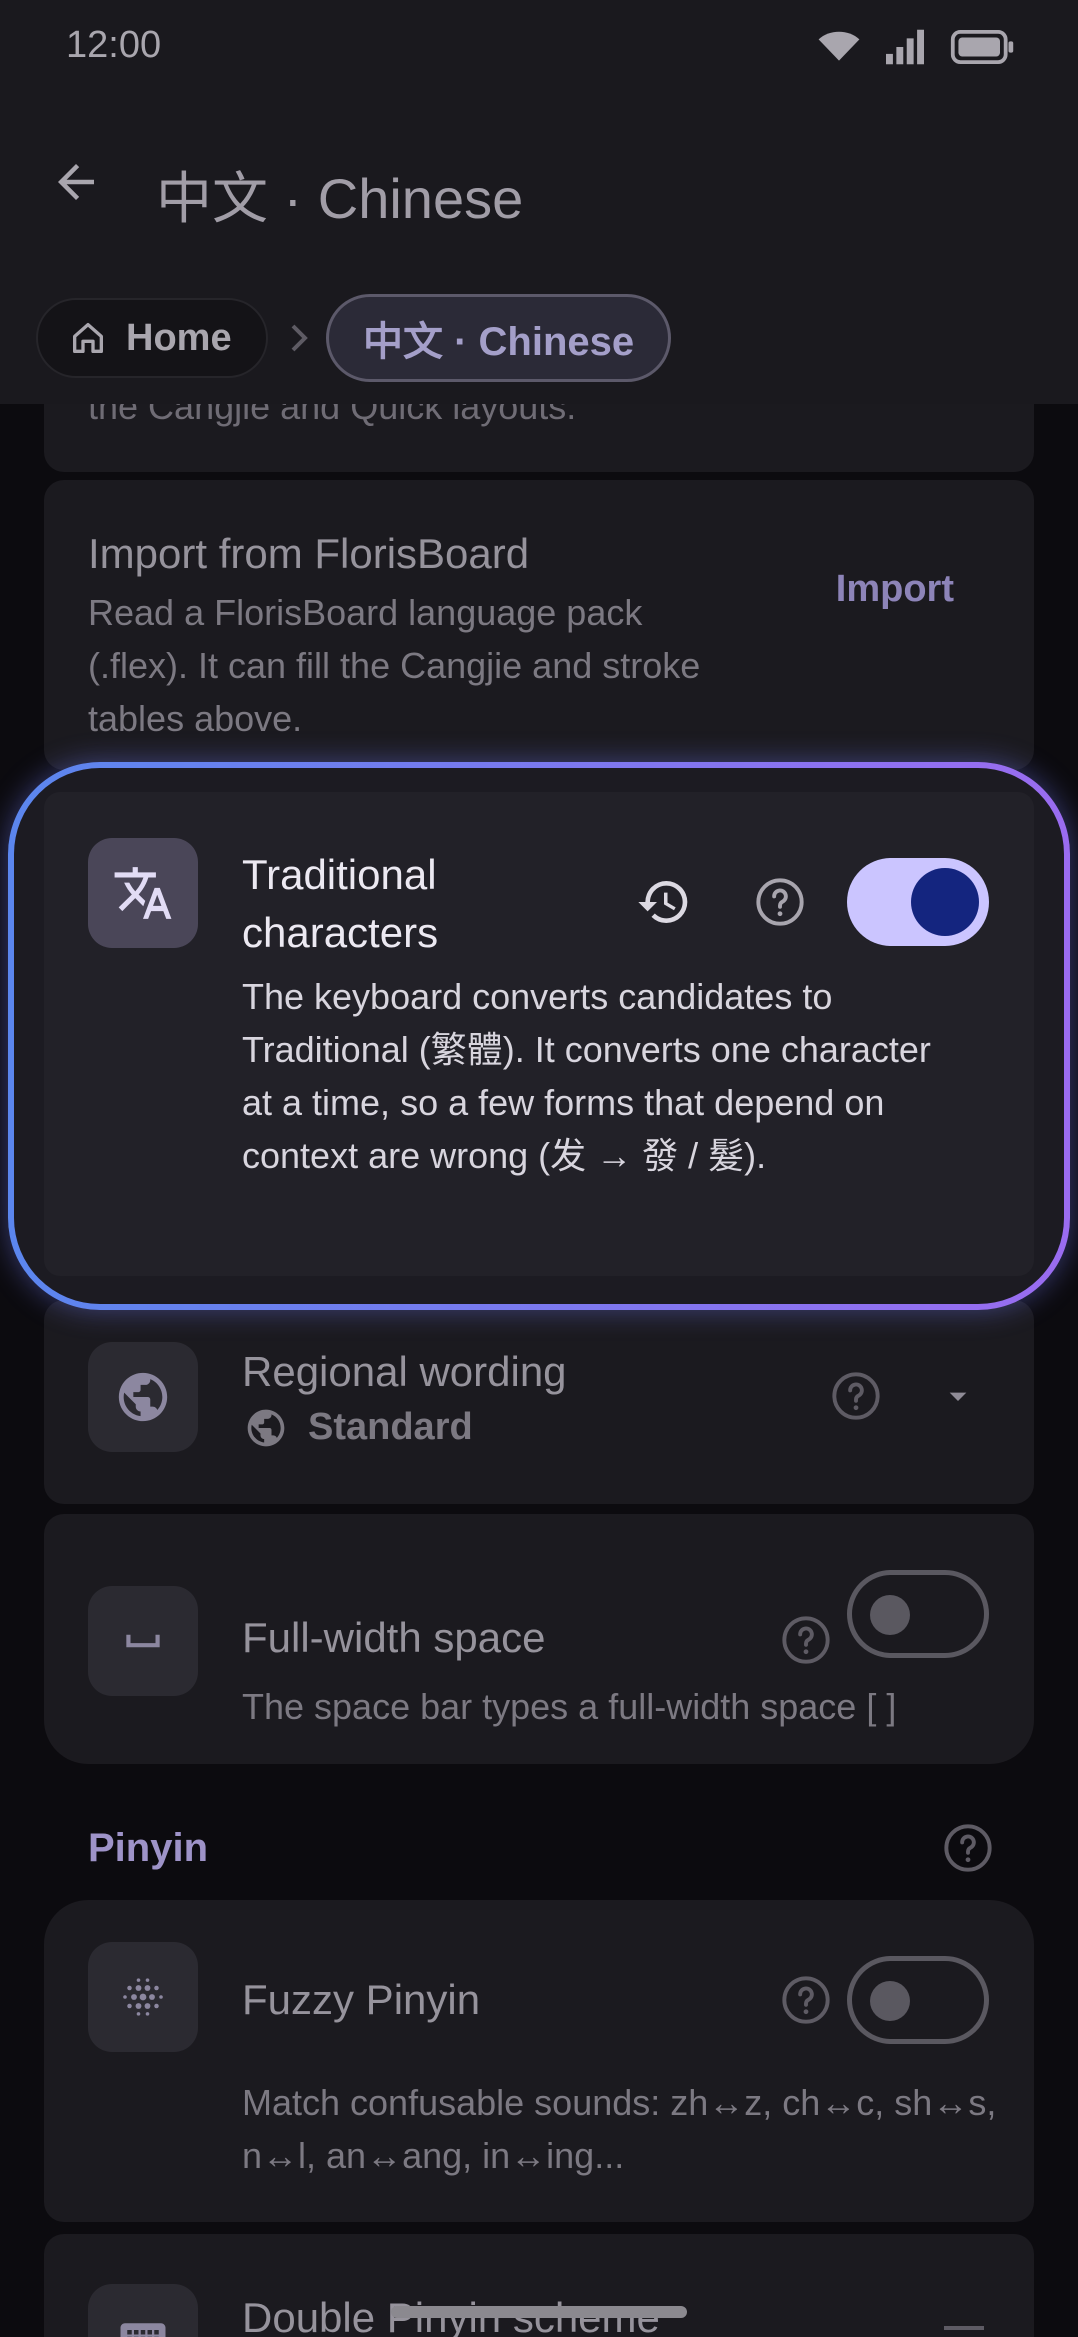  Describe the element at coordinates (964, 2328) in the screenshot. I see `dropdown-indicator` at that location.